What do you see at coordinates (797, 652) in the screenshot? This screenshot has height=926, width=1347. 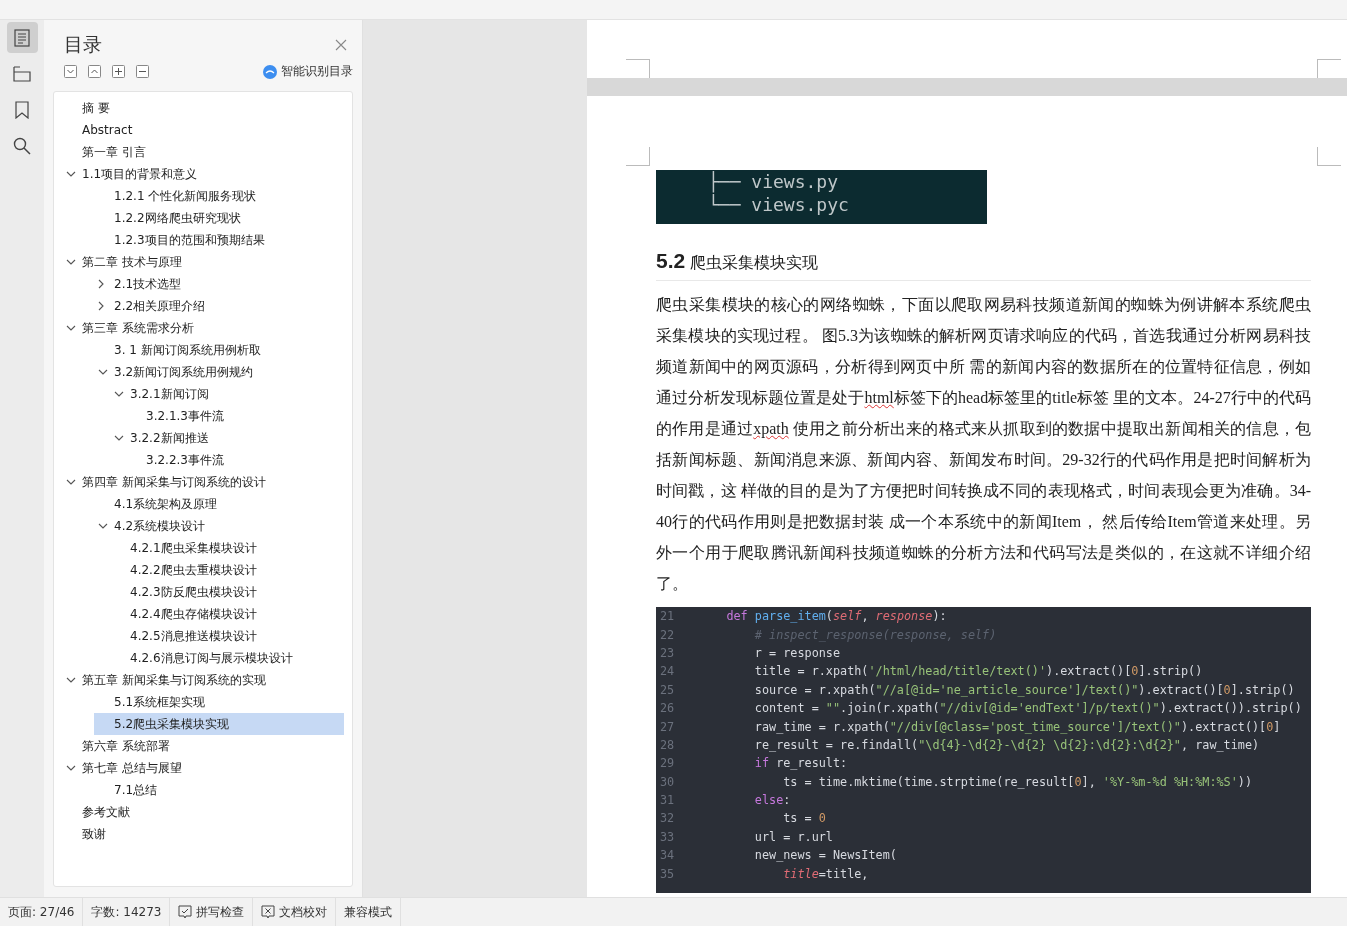 I see `code-line: r = response` at bounding box center [797, 652].